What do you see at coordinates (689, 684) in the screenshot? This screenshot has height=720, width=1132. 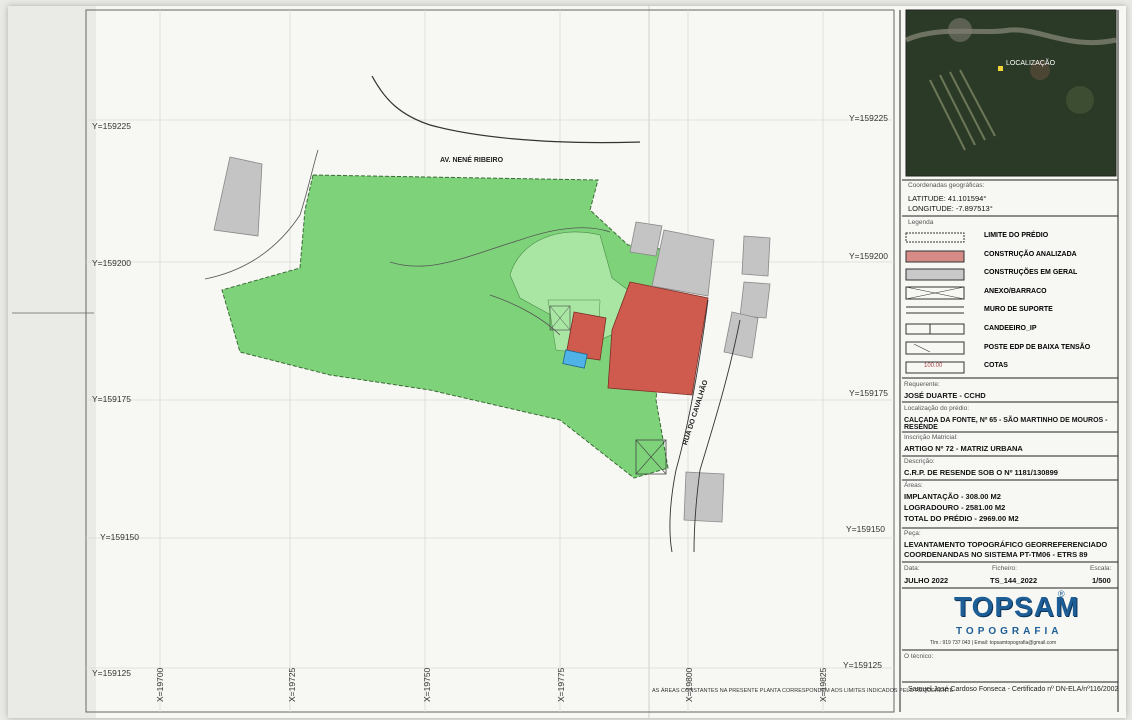 I see `grid-label-x: X=19800` at bounding box center [689, 684].